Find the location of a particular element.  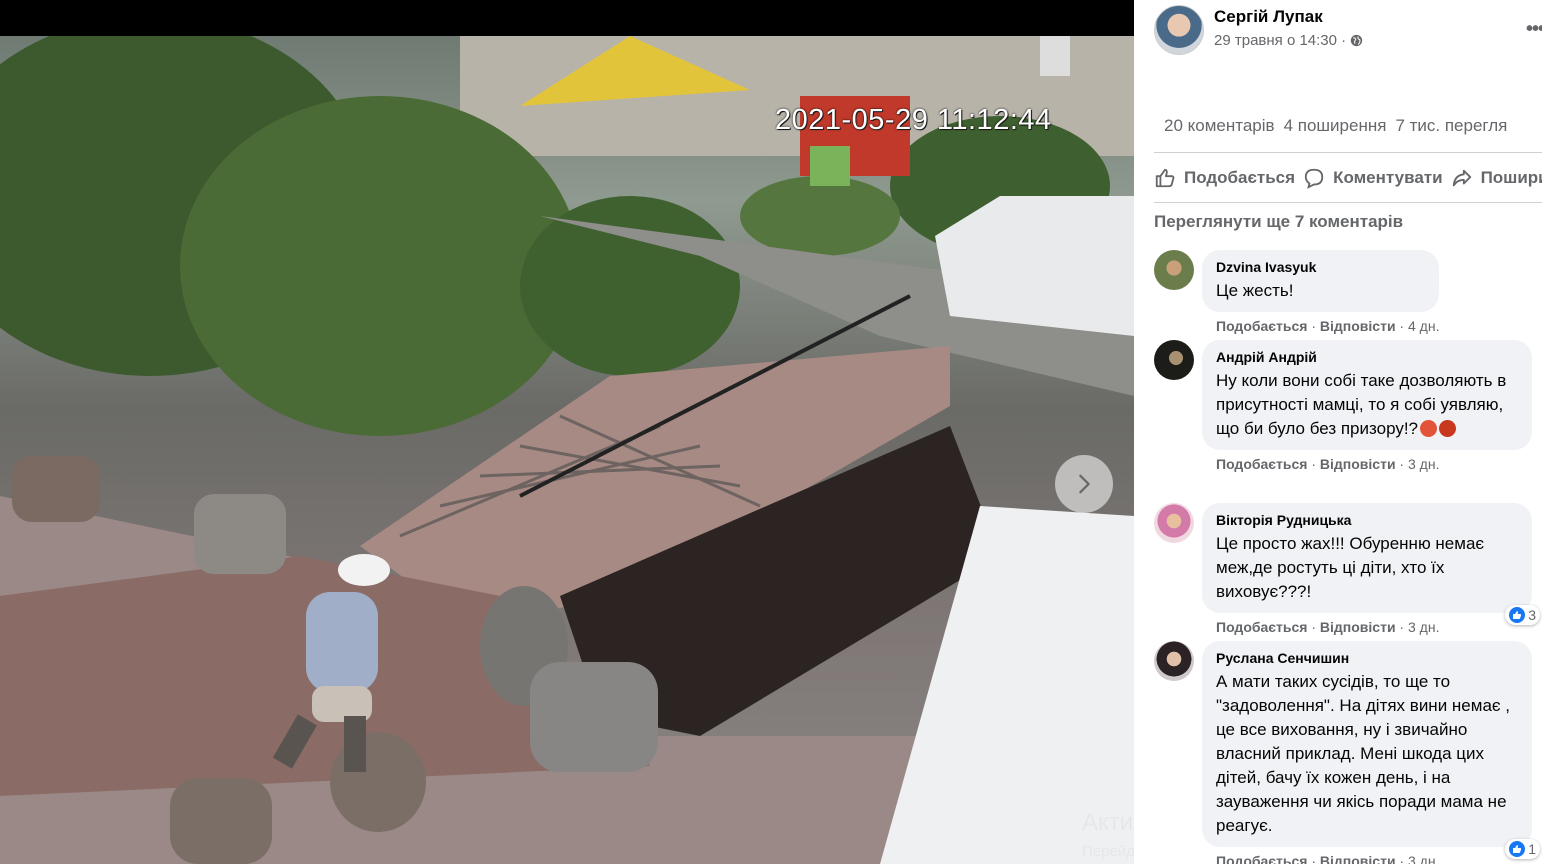

chevron-right-icon is located at coordinates (1084, 484).